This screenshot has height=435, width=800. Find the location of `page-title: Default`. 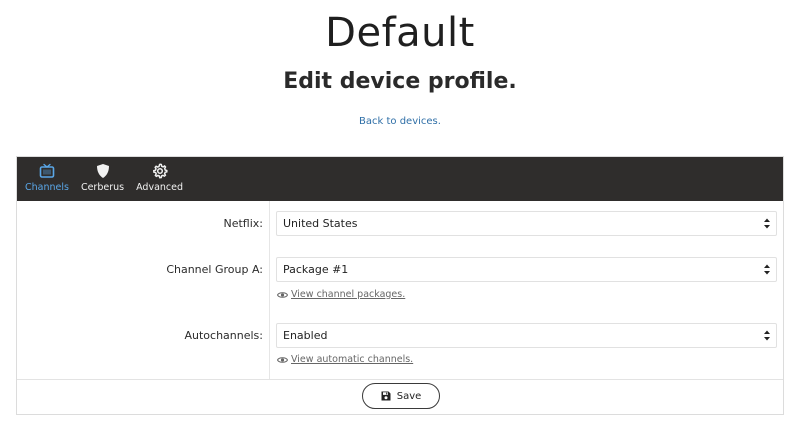

page-title: Default is located at coordinates (400, 33).